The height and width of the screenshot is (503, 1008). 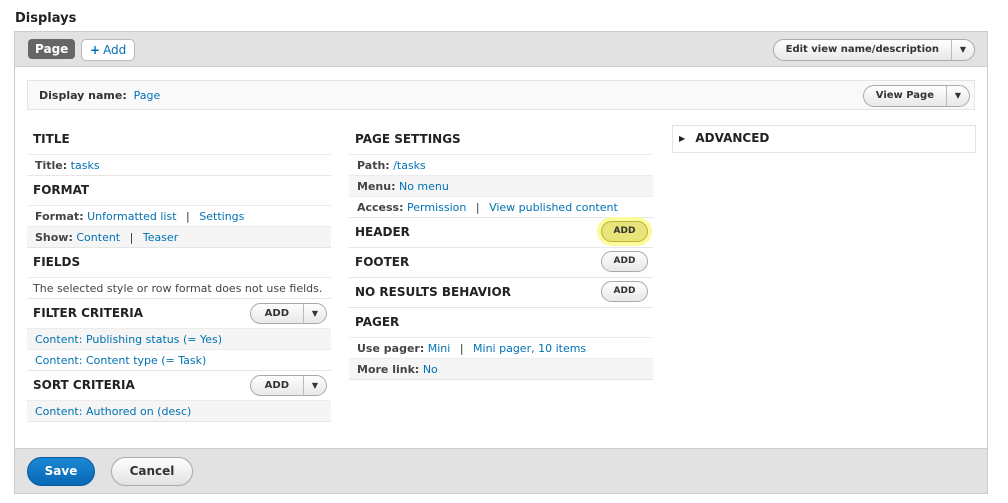 I want to click on access-permission-link: View published content, so click(x=553, y=207).